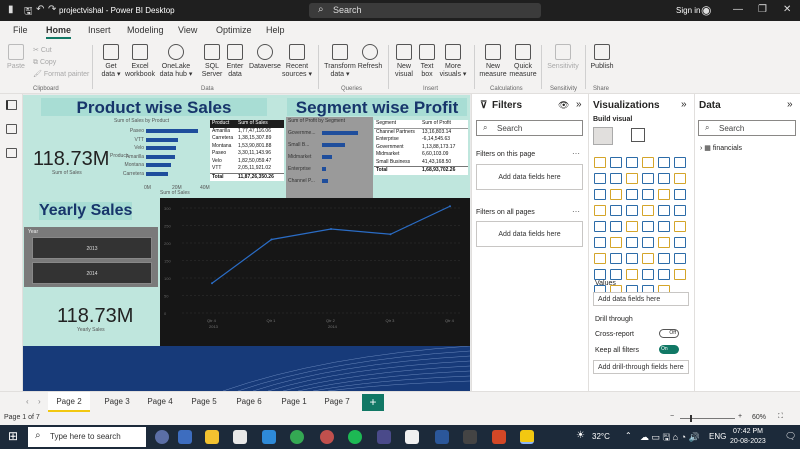  Describe the element at coordinates (691, 418) in the screenshot. I see `zoom-slider-thumb` at that location.